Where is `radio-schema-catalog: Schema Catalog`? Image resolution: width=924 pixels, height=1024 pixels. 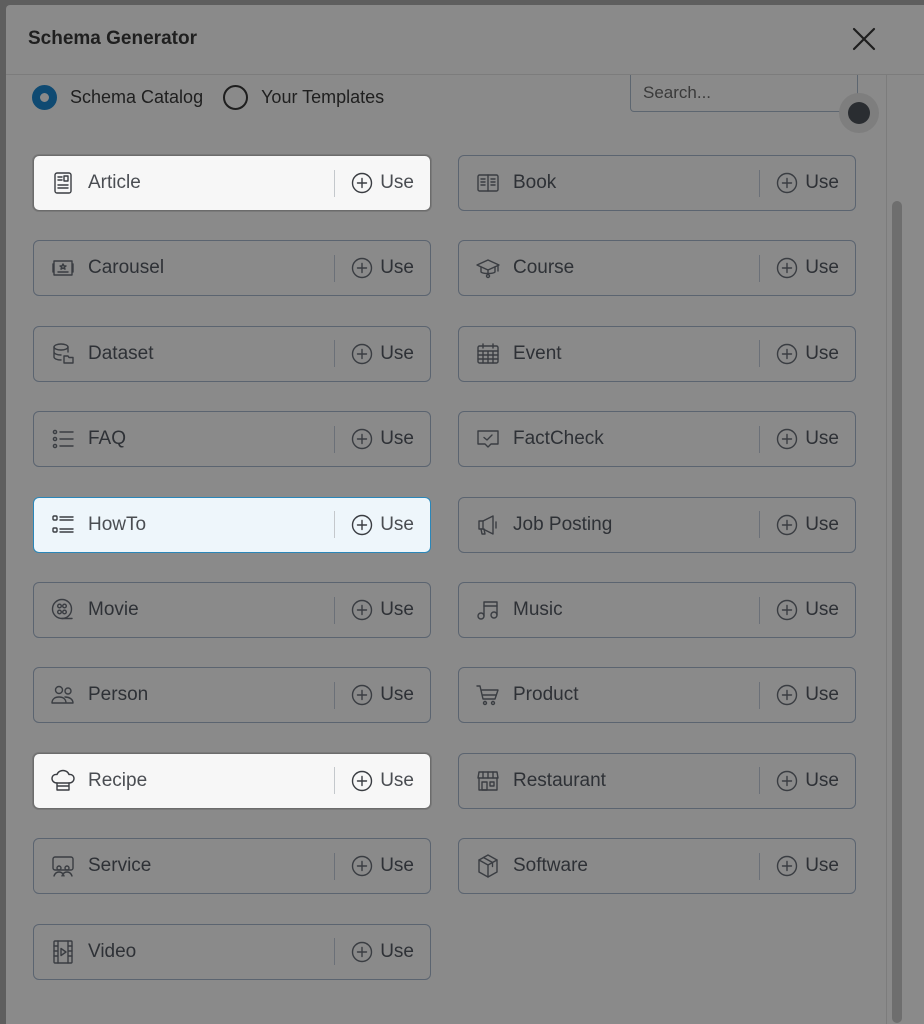
radio-schema-catalog: Schema Catalog is located at coordinates (118, 97).